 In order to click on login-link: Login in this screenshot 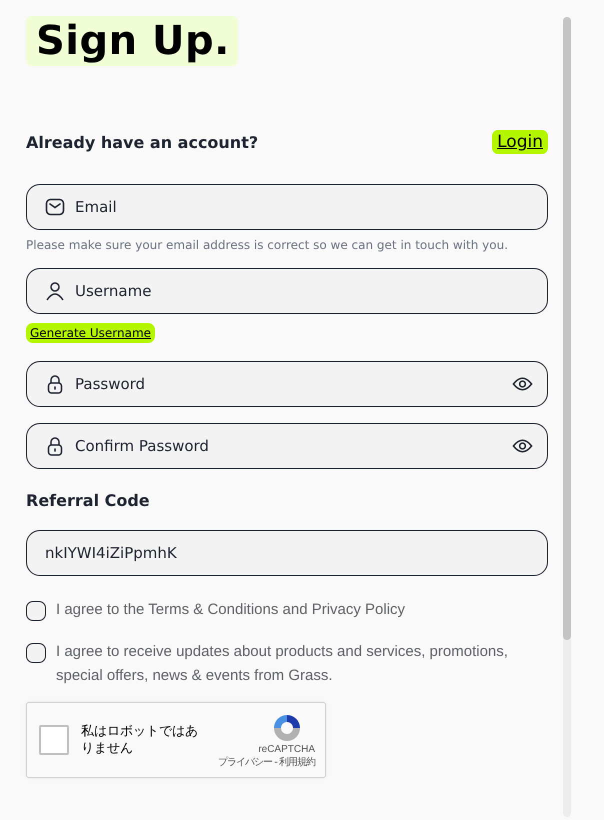, I will do `click(520, 142)`.